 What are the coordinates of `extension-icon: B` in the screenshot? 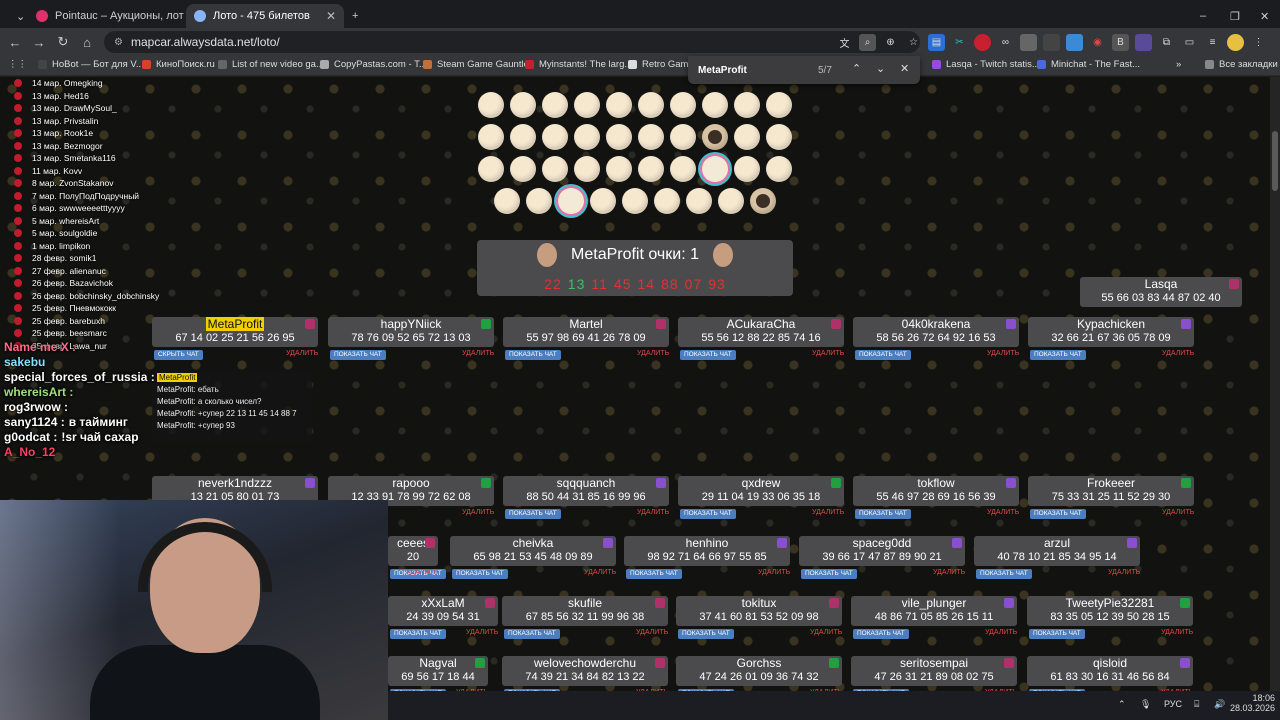 It's located at (1120, 42).